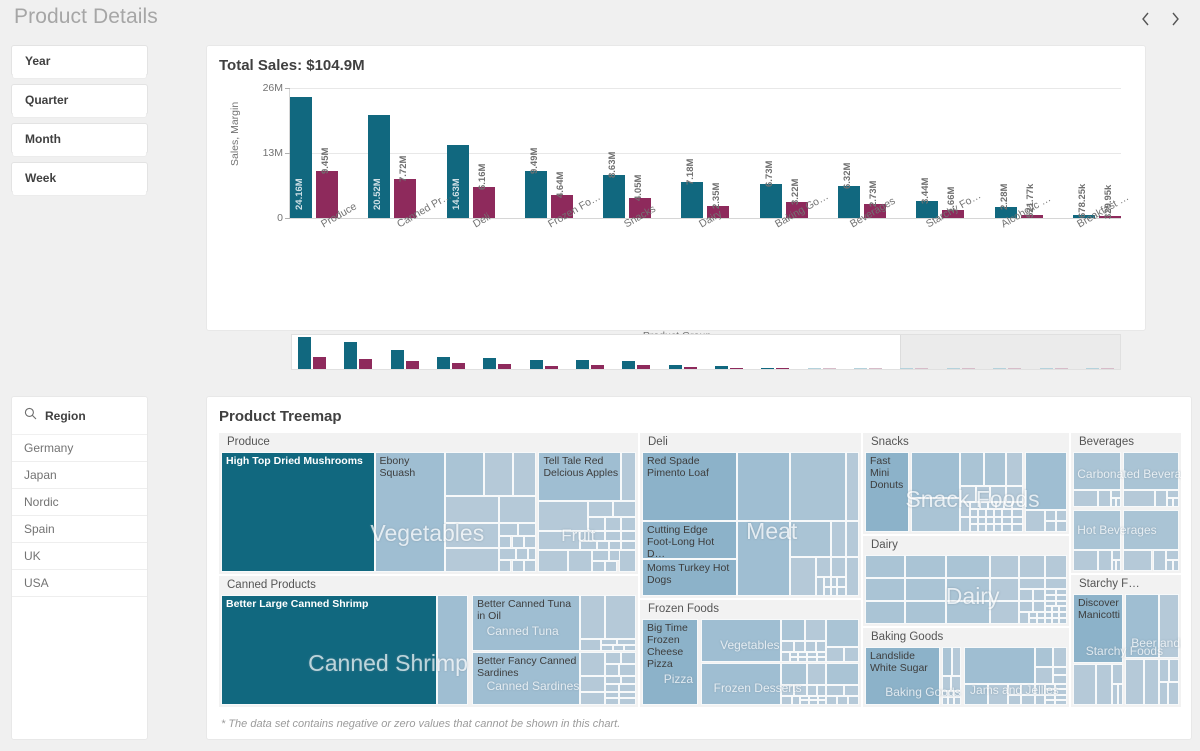  Describe the element at coordinates (862, 153) in the screenshot. I see `bar-group: 6.32M 2.73M` at that location.